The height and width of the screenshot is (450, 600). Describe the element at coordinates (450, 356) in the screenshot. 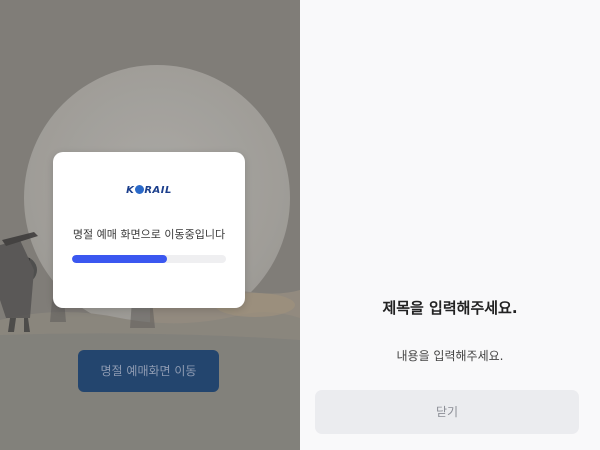

I see `dialog-content: 내용을 입력해주세요.` at that location.